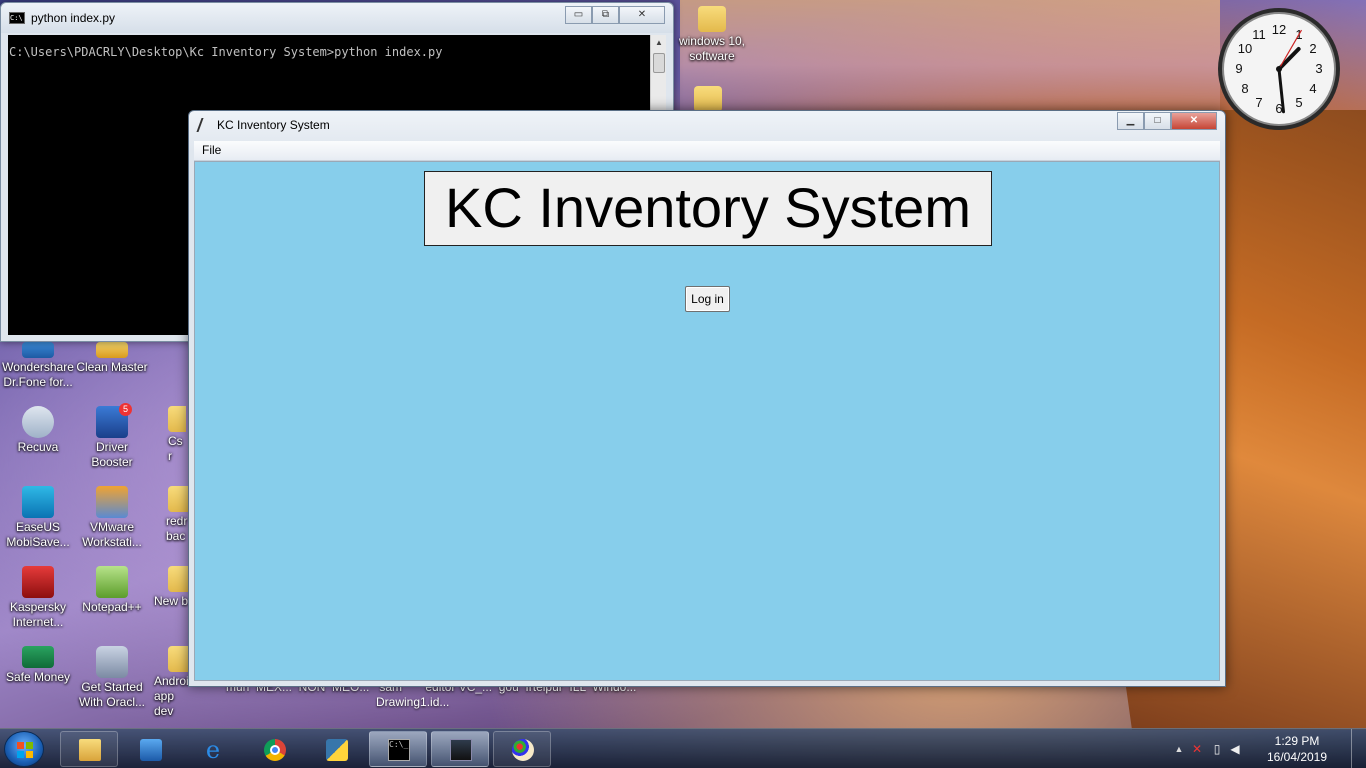  Describe the element at coordinates (38, 350) in the screenshot. I see `drfone-icon` at that location.